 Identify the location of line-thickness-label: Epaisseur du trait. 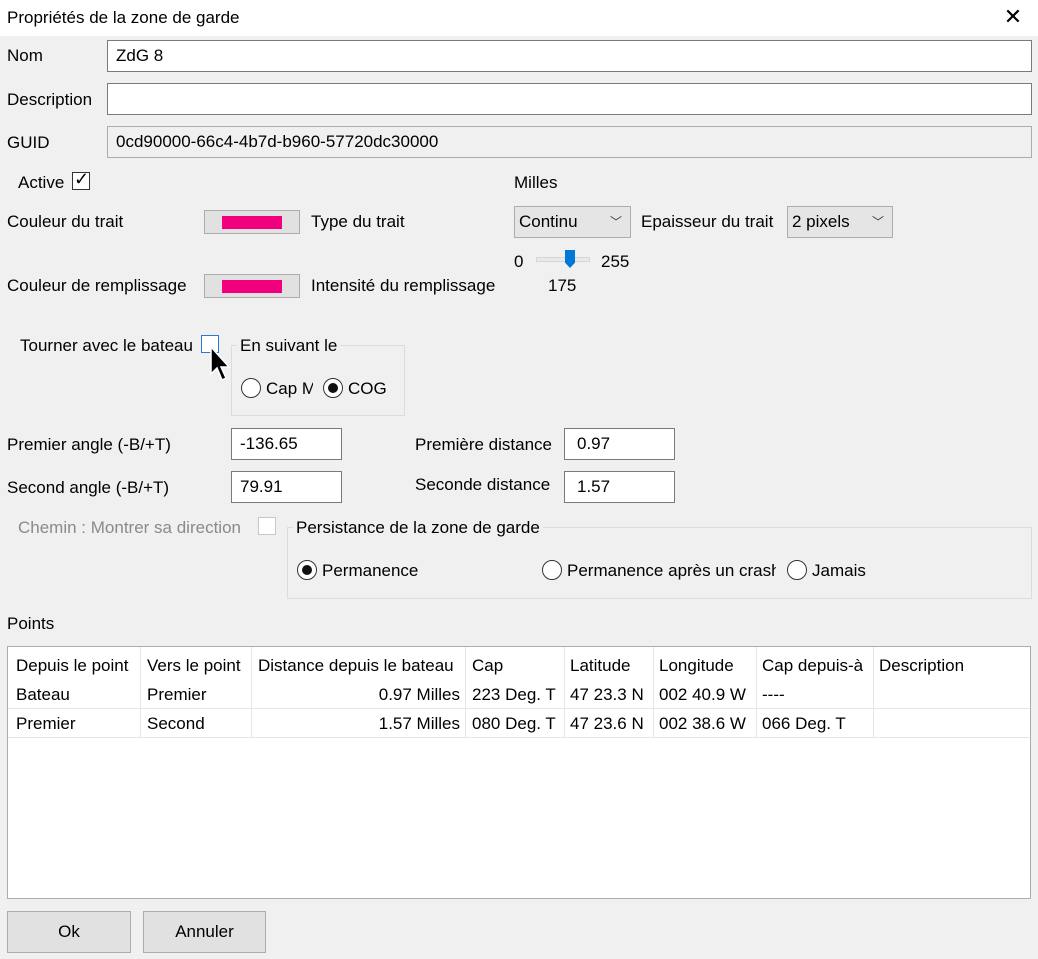
(707, 221).